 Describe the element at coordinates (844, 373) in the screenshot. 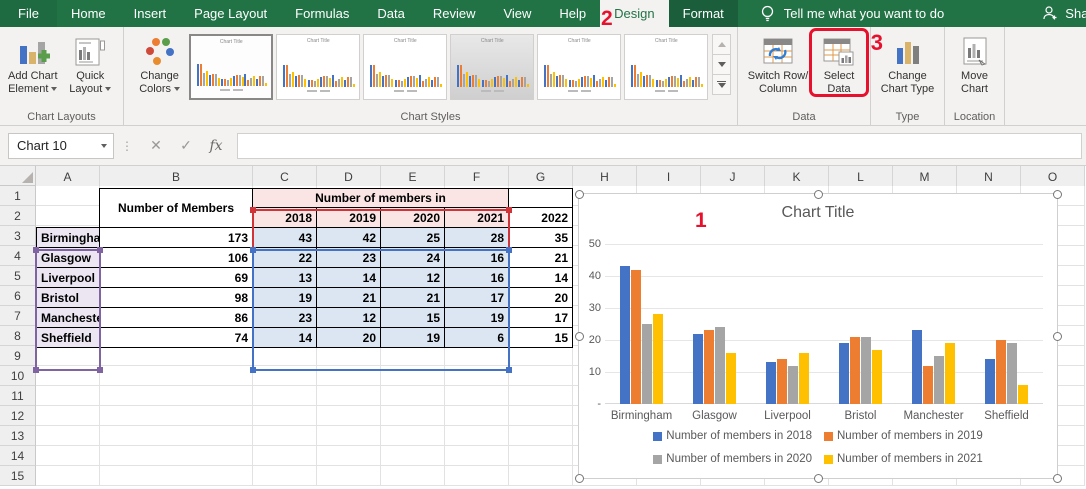

I see `bar-bristol-2018` at that location.